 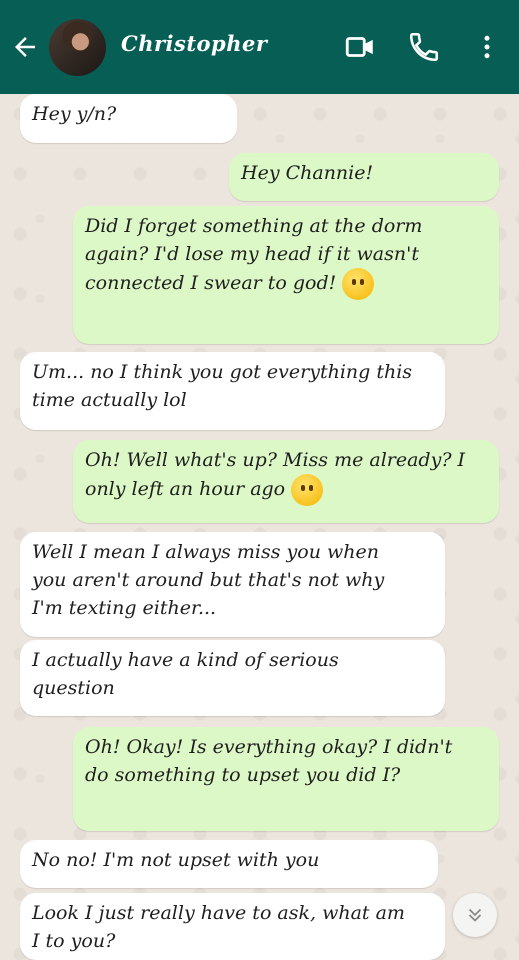 I want to click on message-incoming: Hey y/n?, so click(x=128, y=118).